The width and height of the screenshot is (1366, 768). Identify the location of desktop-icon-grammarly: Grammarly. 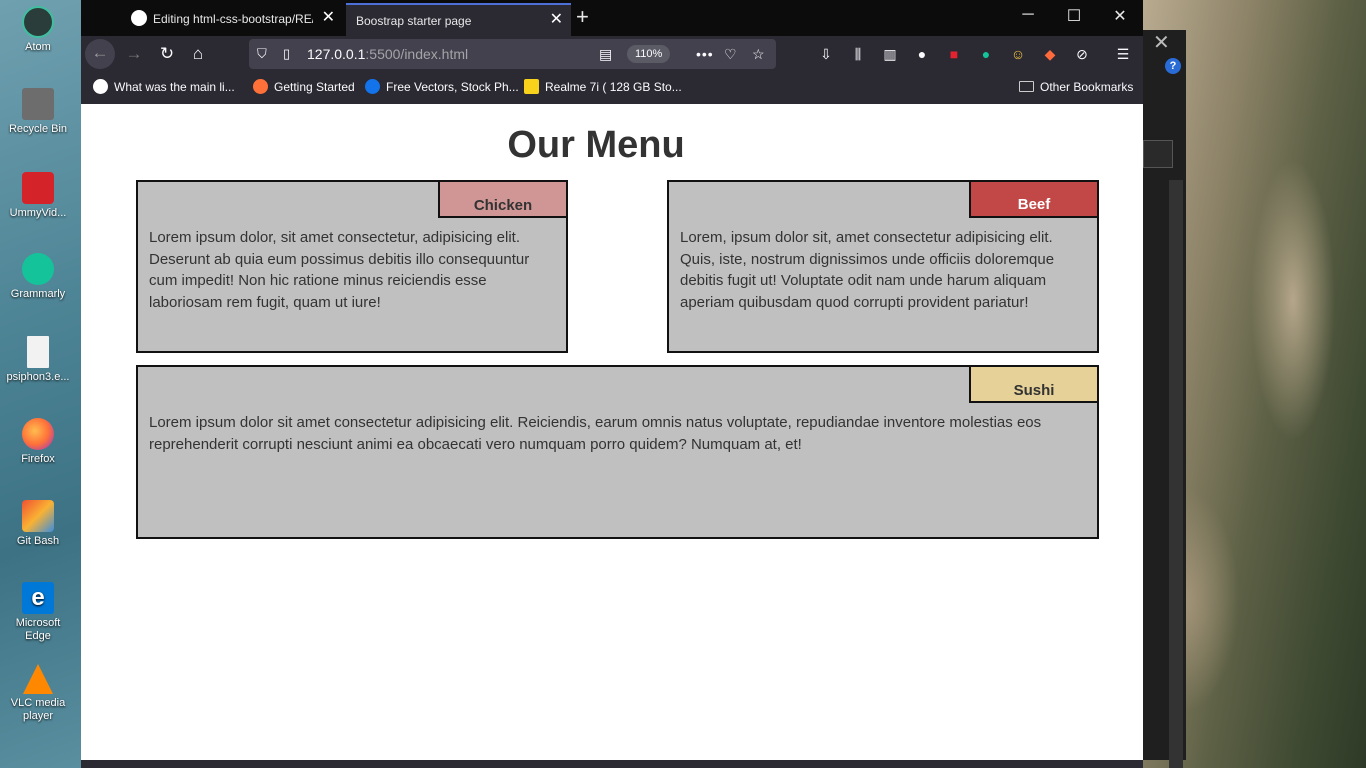
(38, 277).